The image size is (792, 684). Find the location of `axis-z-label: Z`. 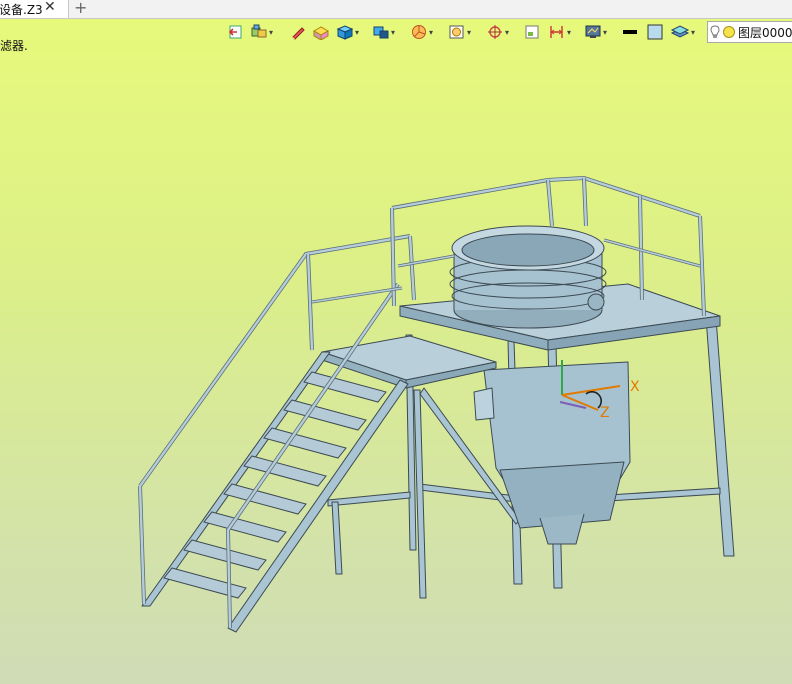

axis-z-label: Z is located at coordinates (605, 413).